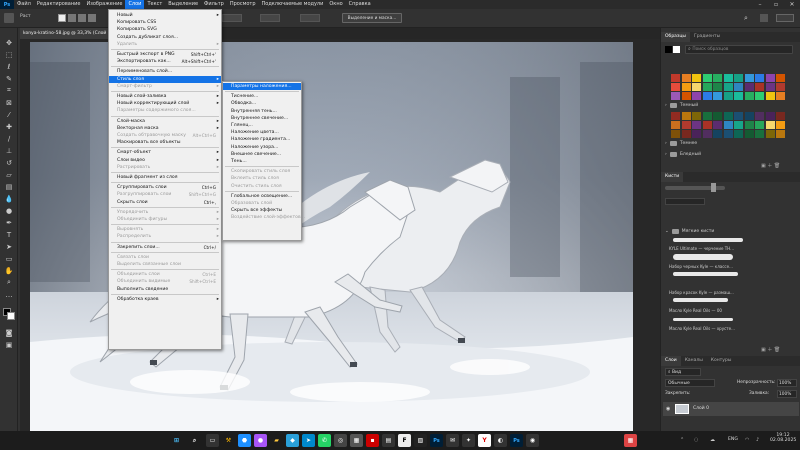  I want to click on menu-item: Скрыть все эффекты, so click(262, 210).